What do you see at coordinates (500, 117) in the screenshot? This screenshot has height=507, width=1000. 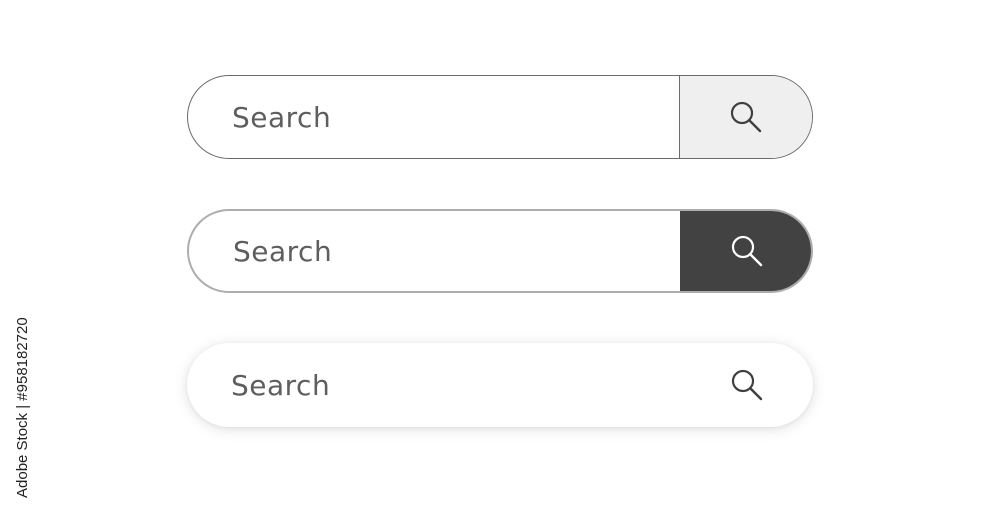 I see `search-bar-outlined: Search` at bounding box center [500, 117].